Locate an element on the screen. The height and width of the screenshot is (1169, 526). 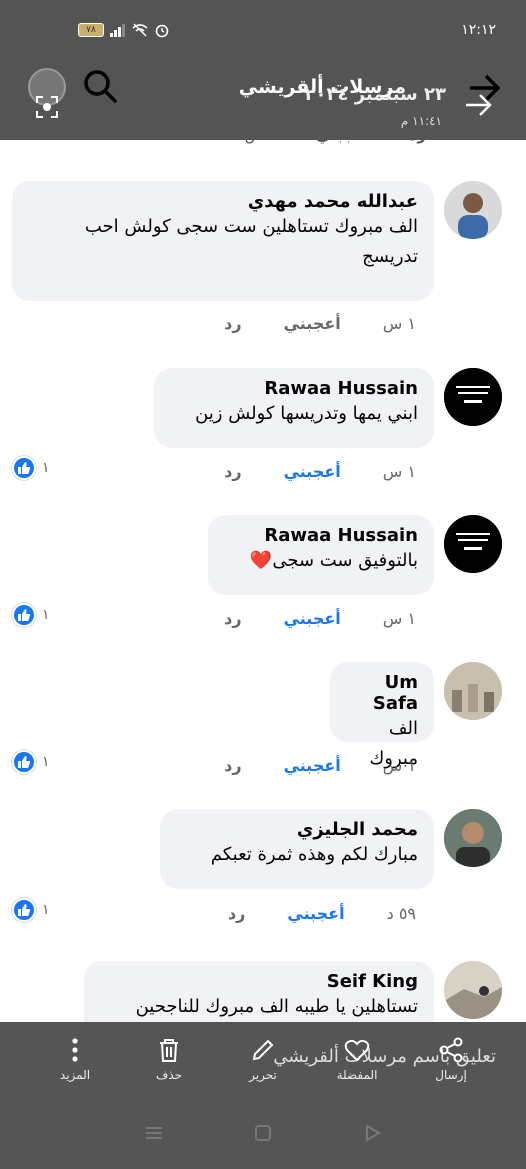
status-icons: ٧٨ is located at coordinates (124, 30).